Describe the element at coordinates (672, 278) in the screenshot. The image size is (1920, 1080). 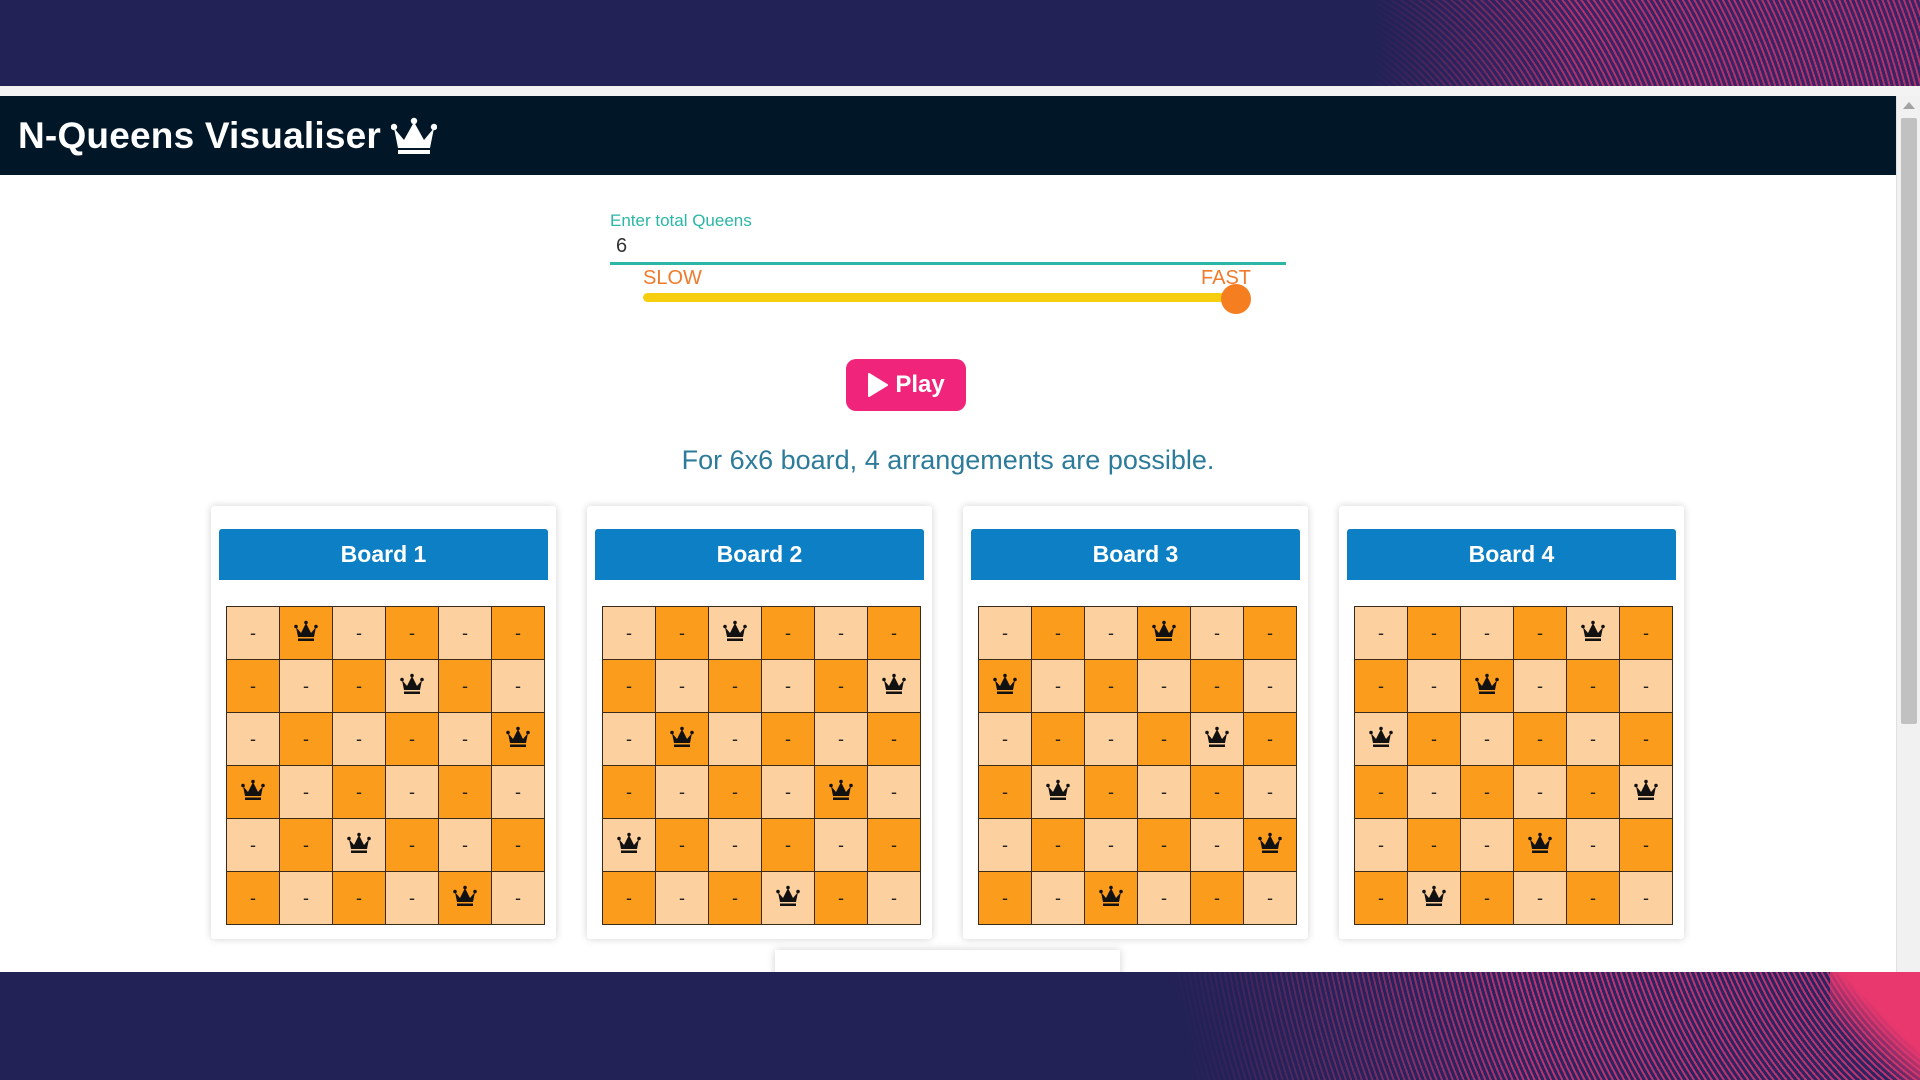
I see `speed-slow-label: SLOW` at that location.